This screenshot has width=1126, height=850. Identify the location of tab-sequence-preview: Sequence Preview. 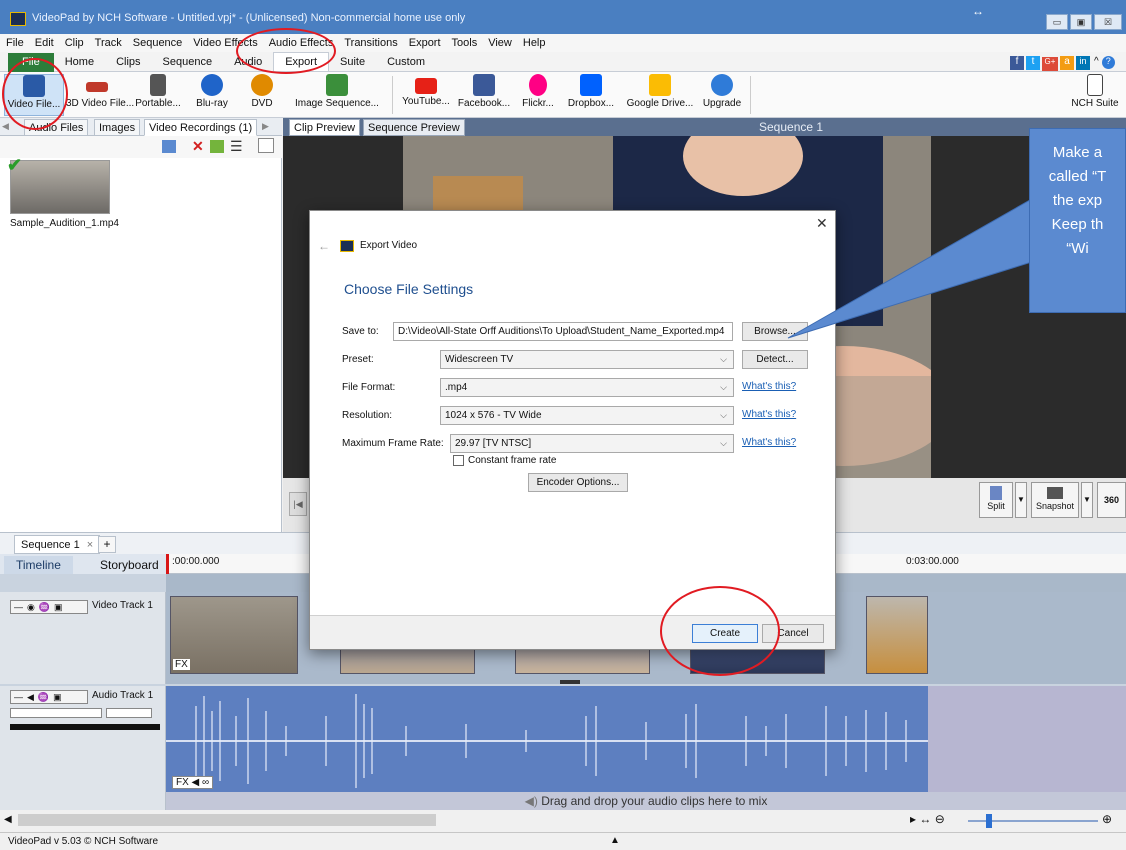
(414, 127).